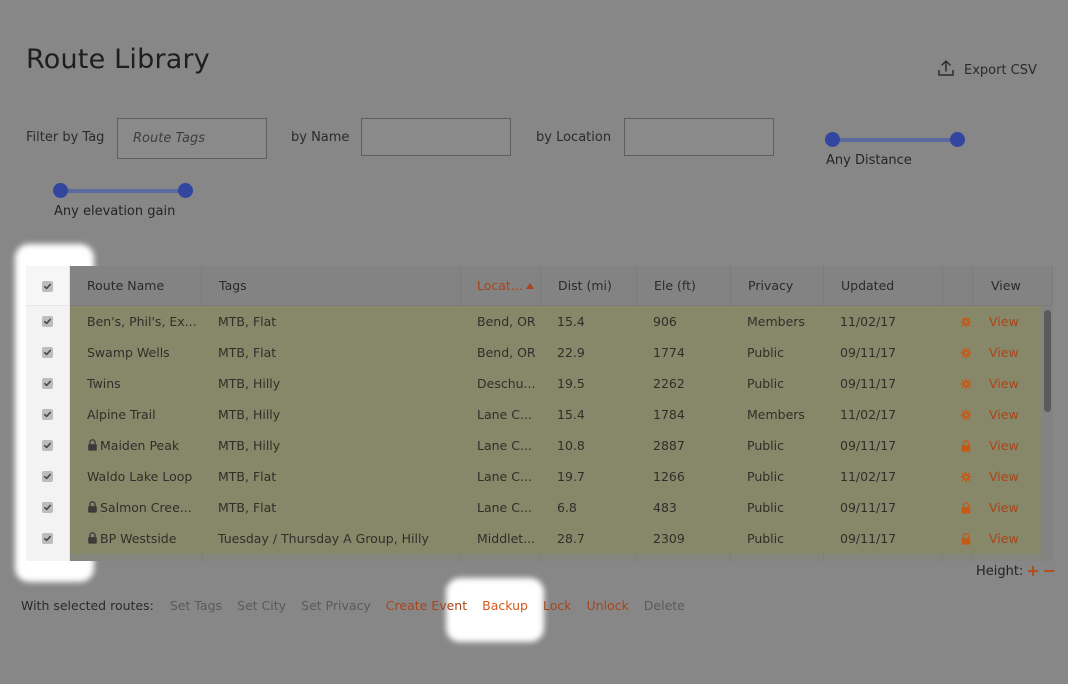  What do you see at coordinates (140, 476) in the screenshot?
I see `route-name-cell: Waldo Lake Loop` at bounding box center [140, 476].